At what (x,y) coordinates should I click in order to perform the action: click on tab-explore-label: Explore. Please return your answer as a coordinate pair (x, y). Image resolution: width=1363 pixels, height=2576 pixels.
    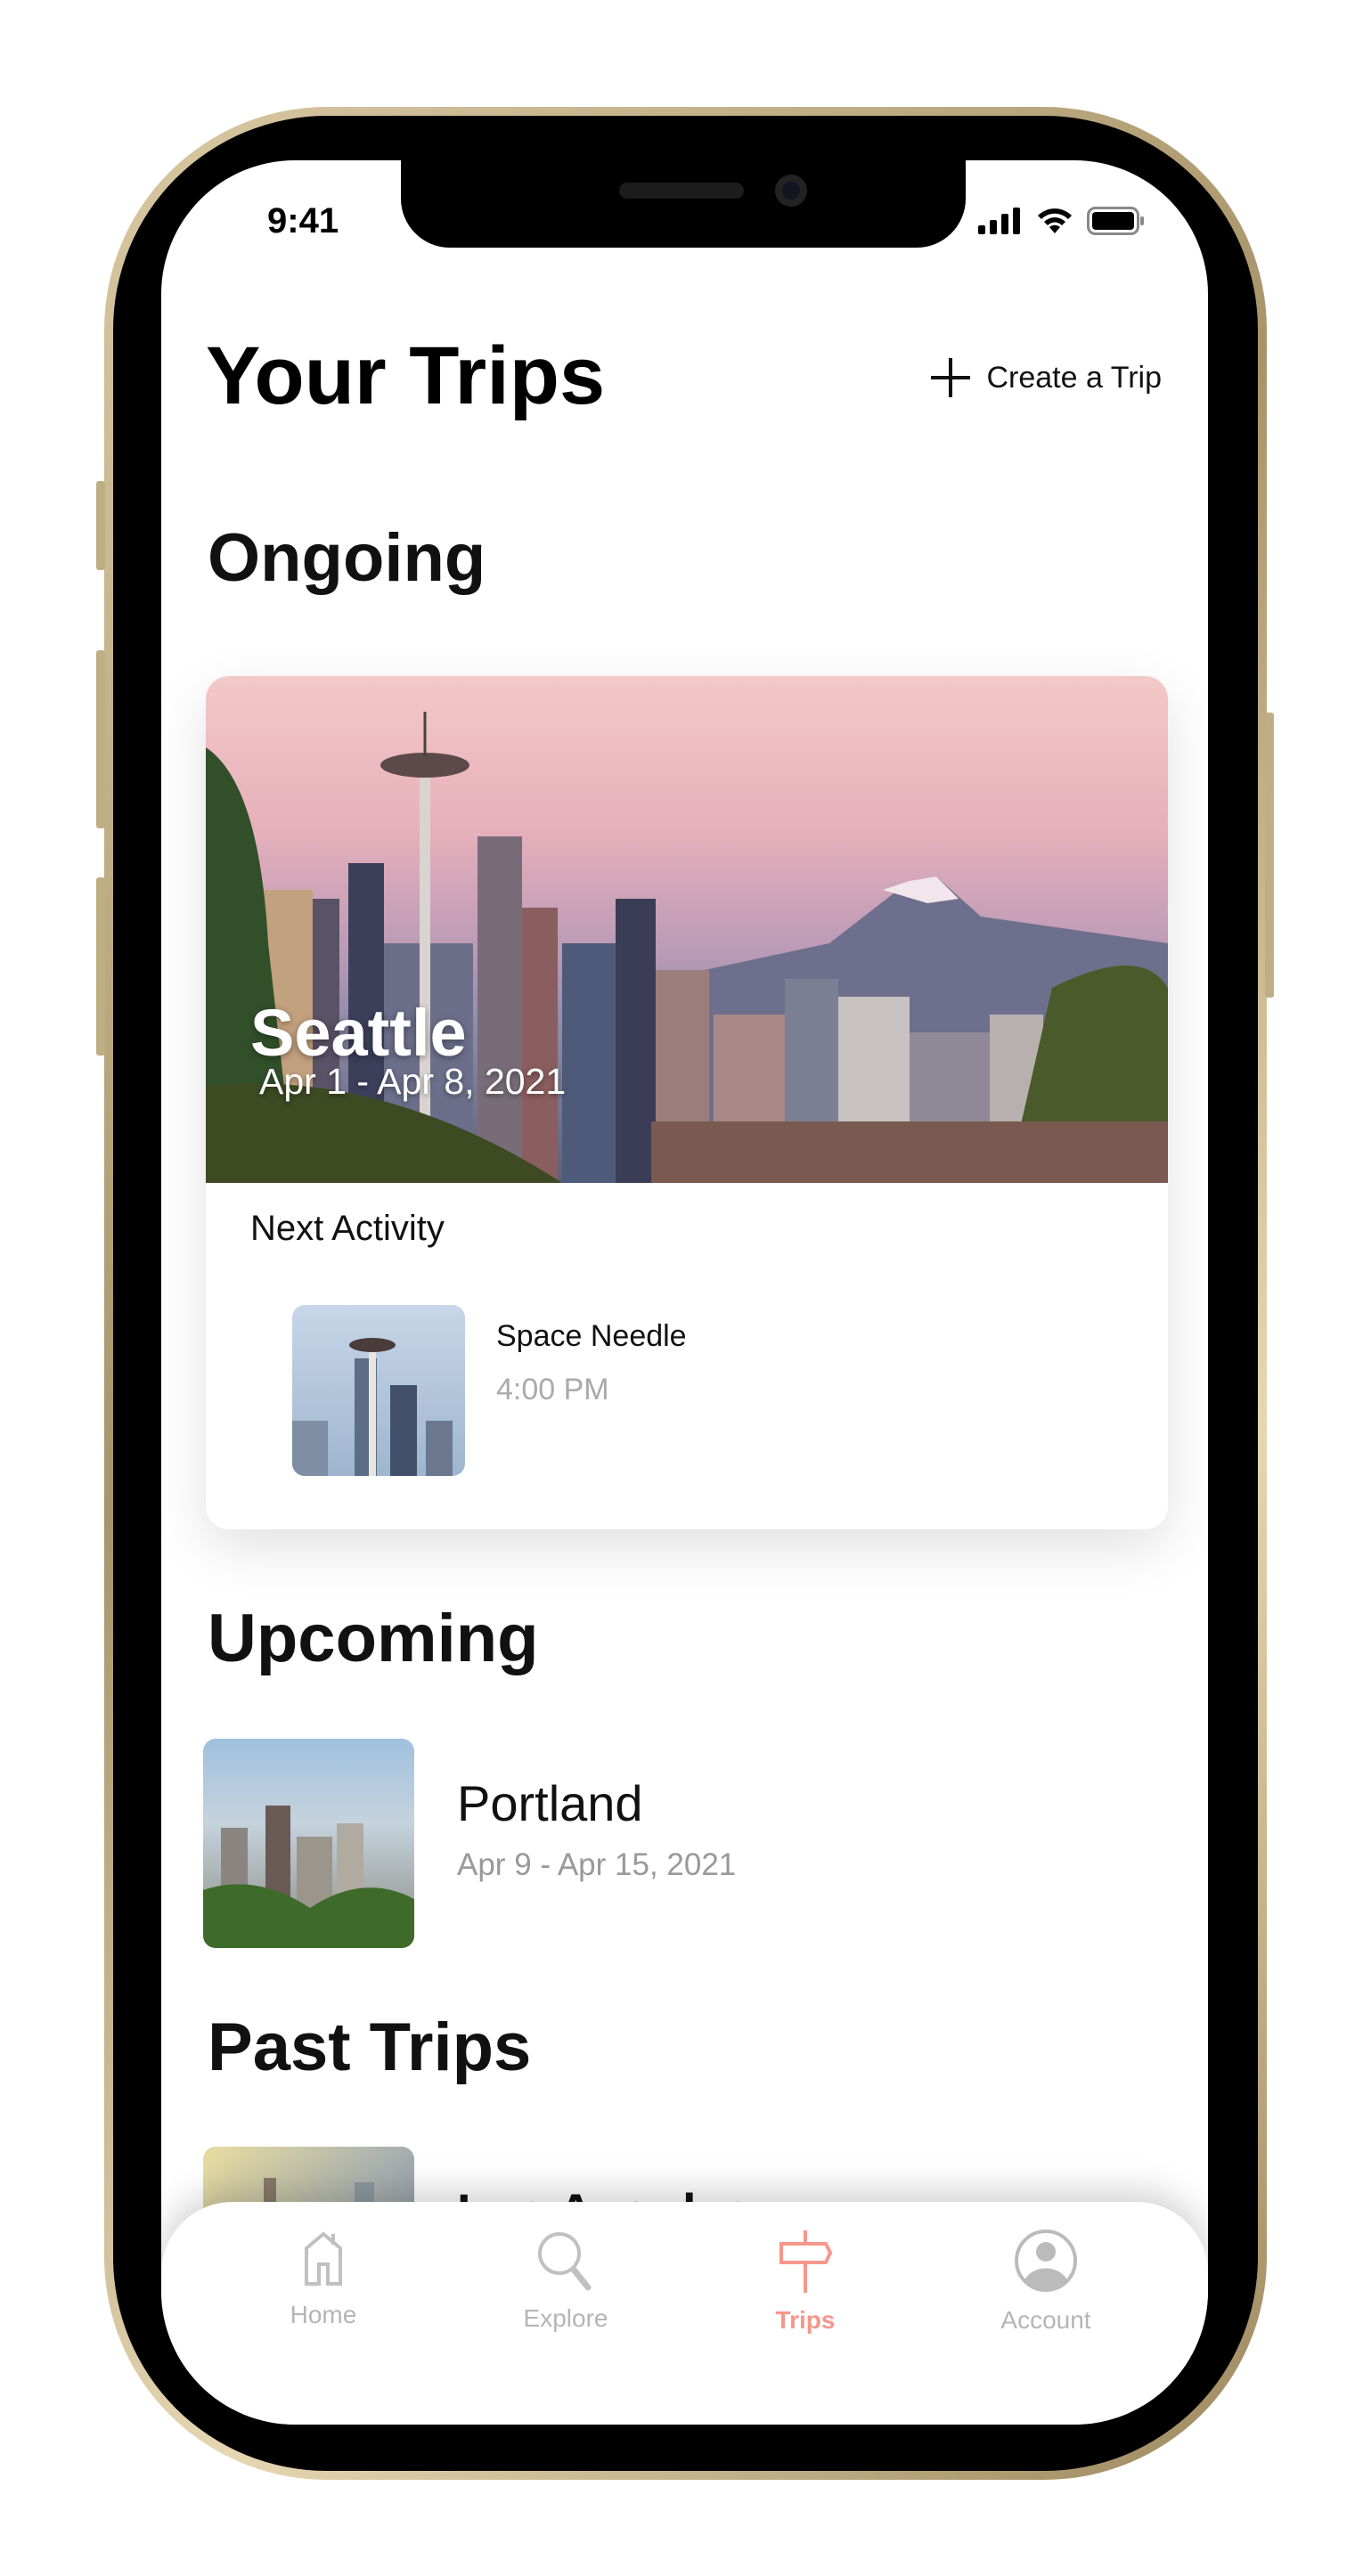
    Looking at the image, I should click on (566, 2318).